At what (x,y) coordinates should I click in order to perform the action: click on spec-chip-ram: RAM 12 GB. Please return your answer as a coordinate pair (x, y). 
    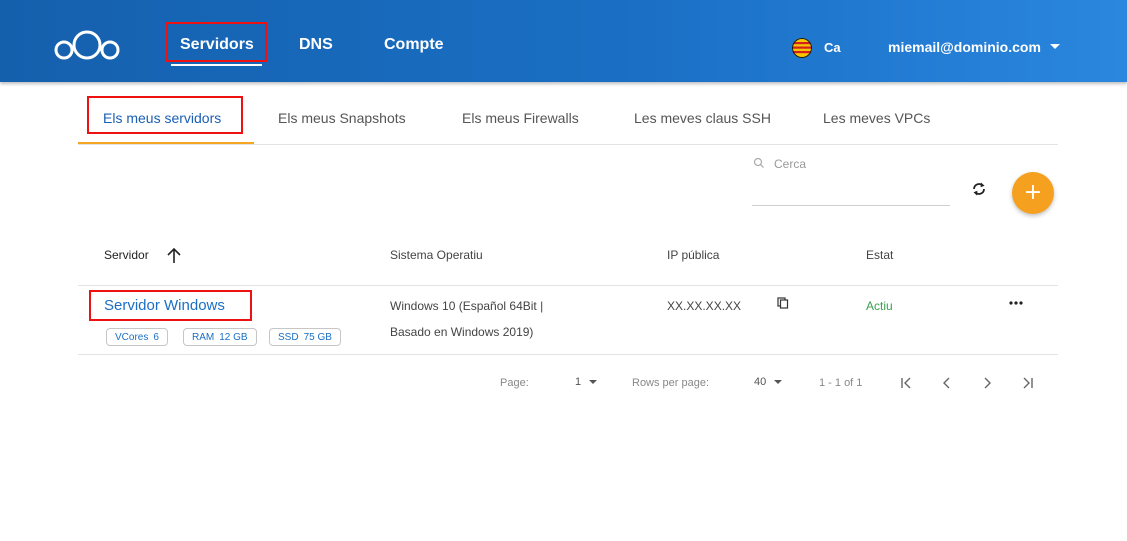
    Looking at the image, I should click on (220, 337).